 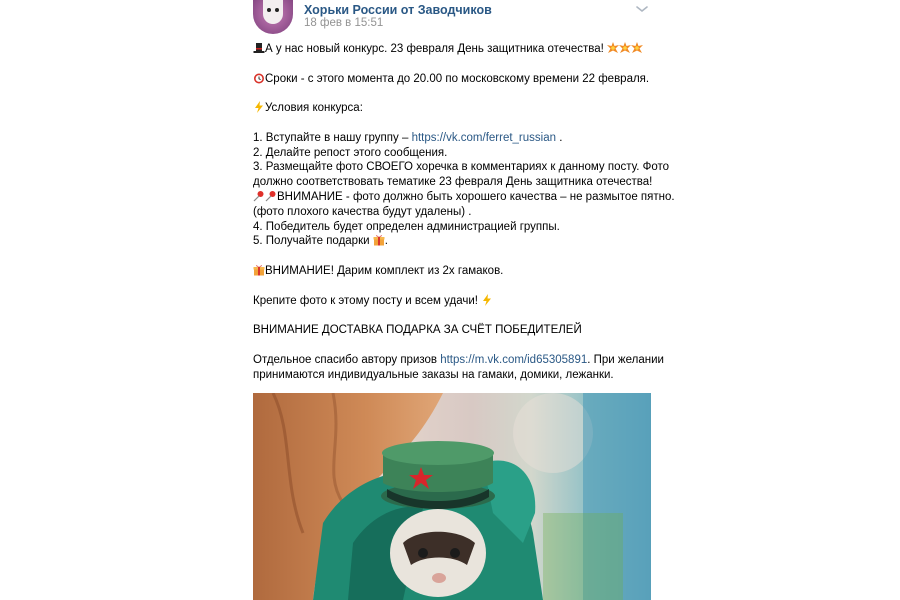 I want to click on ferret-face, so click(x=273, y=12).